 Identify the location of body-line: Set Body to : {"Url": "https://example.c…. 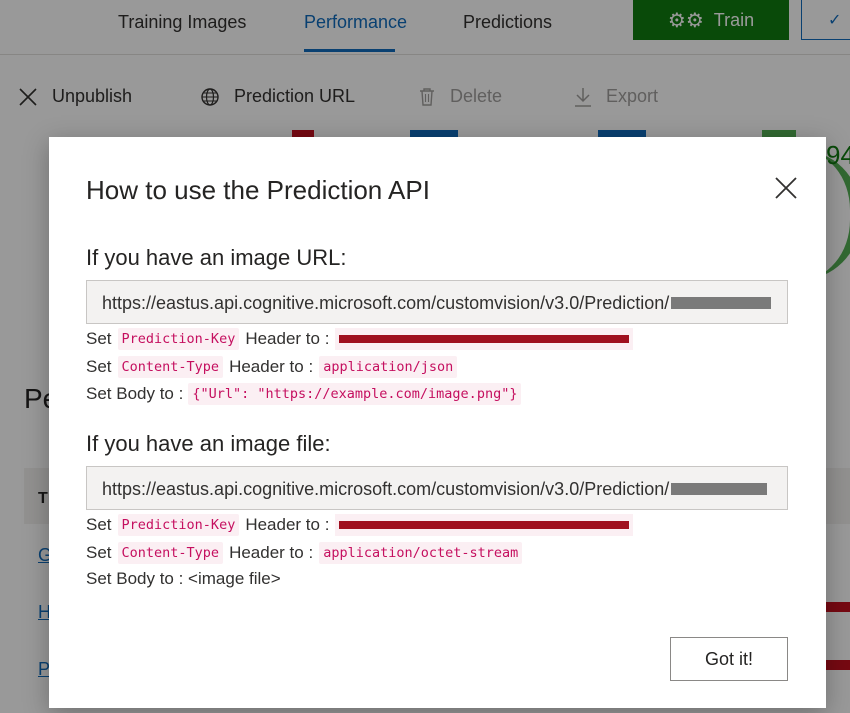
(306, 394).